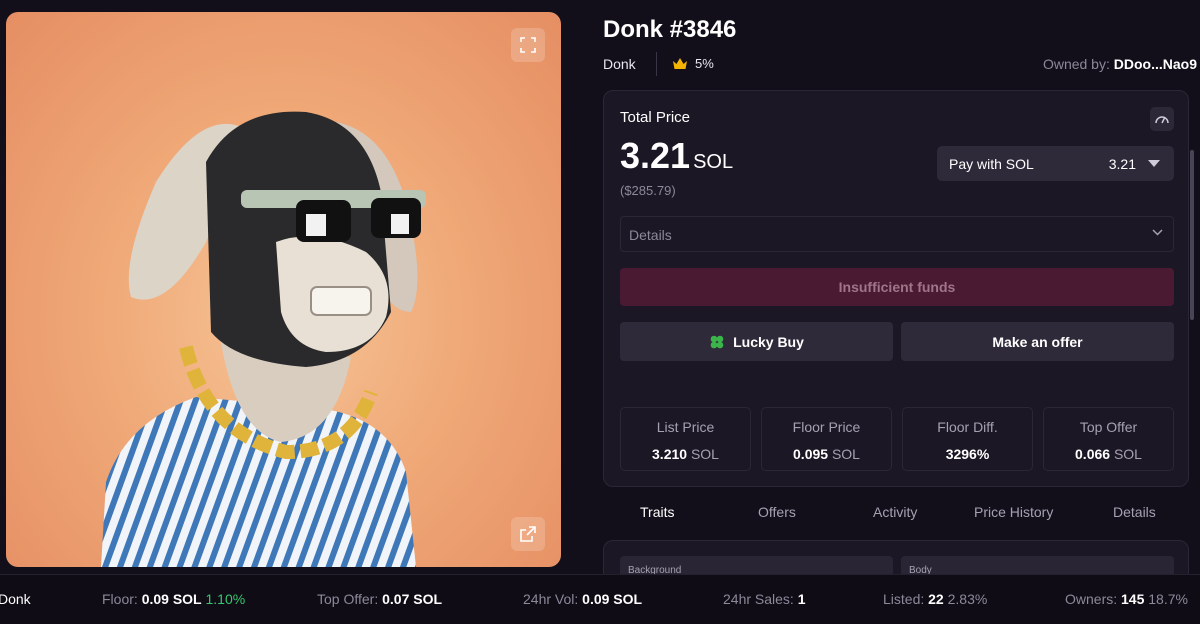 This screenshot has width=1200, height=624. I want to click on stat-floor-price: Floor Price 0.095 SOL, so click(826, 439).